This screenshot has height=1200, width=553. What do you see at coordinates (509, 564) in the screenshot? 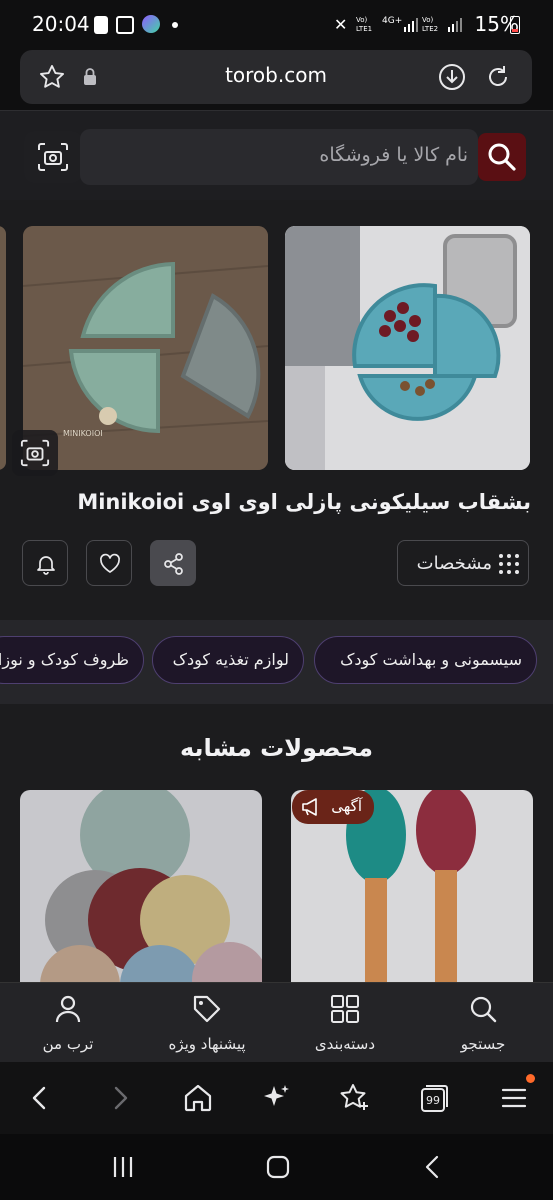
I see `grid-dots-icon` at bounding box center [509, 564].